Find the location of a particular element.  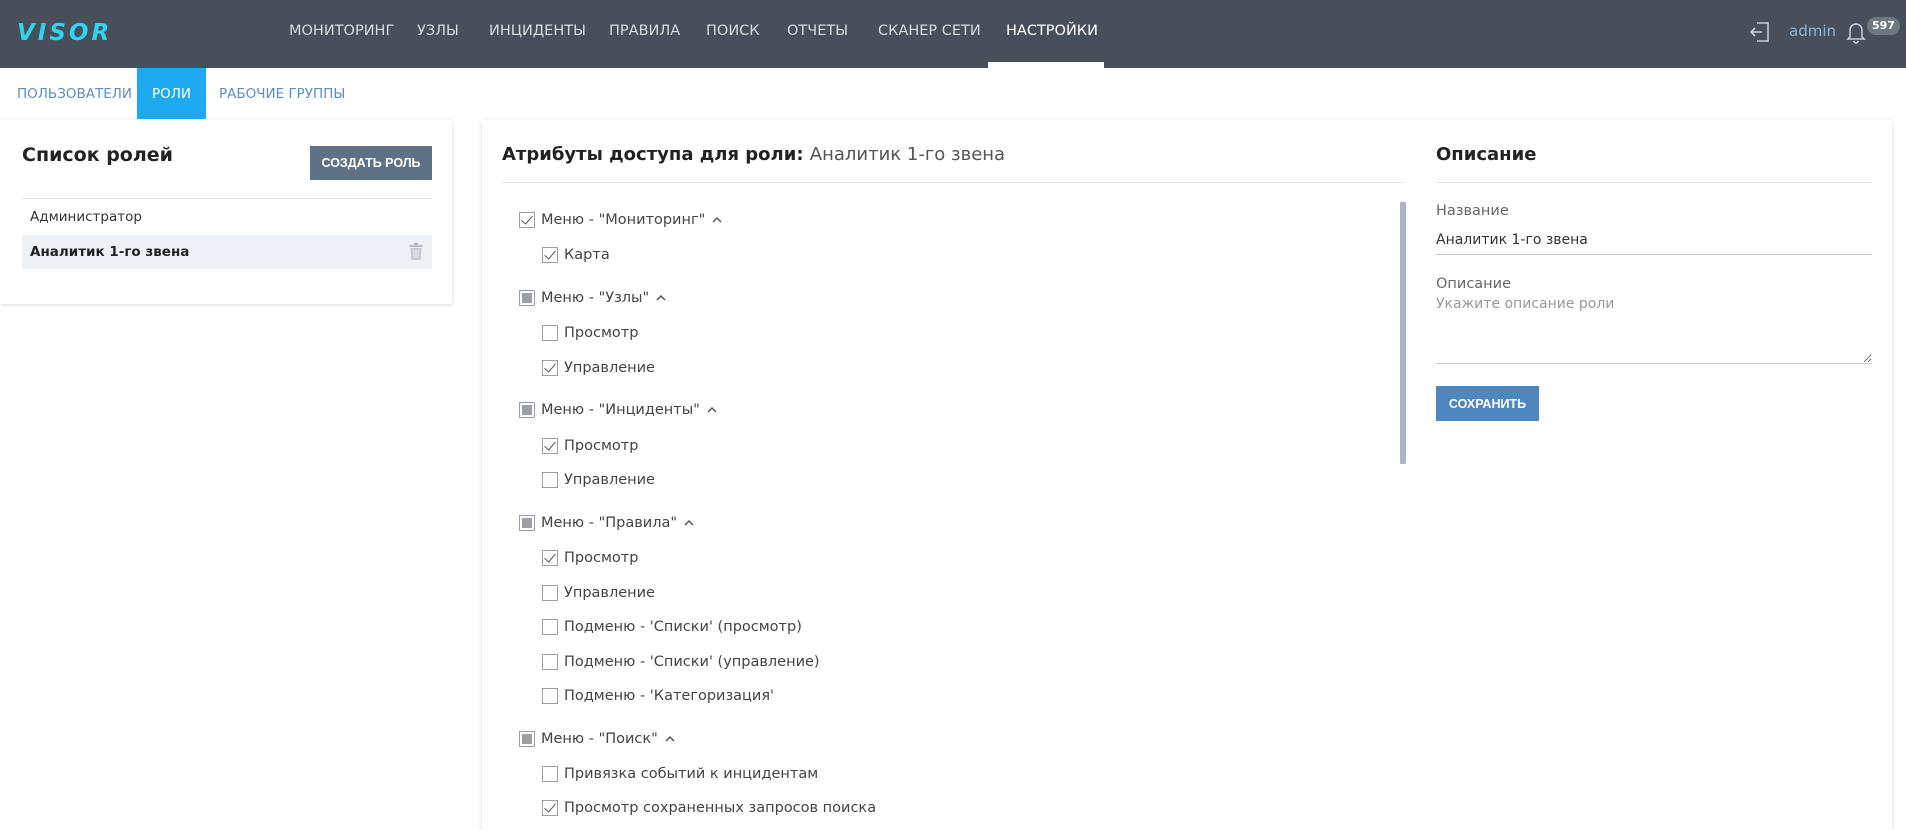

roles-list-title: Список ролей is located at coordinates (97, 155).